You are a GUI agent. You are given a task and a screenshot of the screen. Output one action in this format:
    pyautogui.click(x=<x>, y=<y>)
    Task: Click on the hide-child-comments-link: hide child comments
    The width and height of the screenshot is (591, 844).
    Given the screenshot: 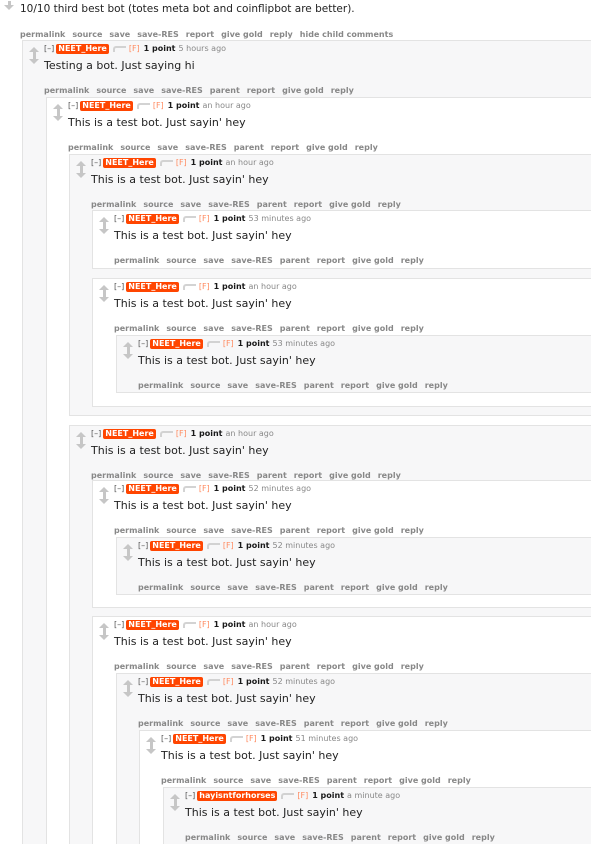 What is the action you would take?
    pyautogui.click(x=346, y=34)
    